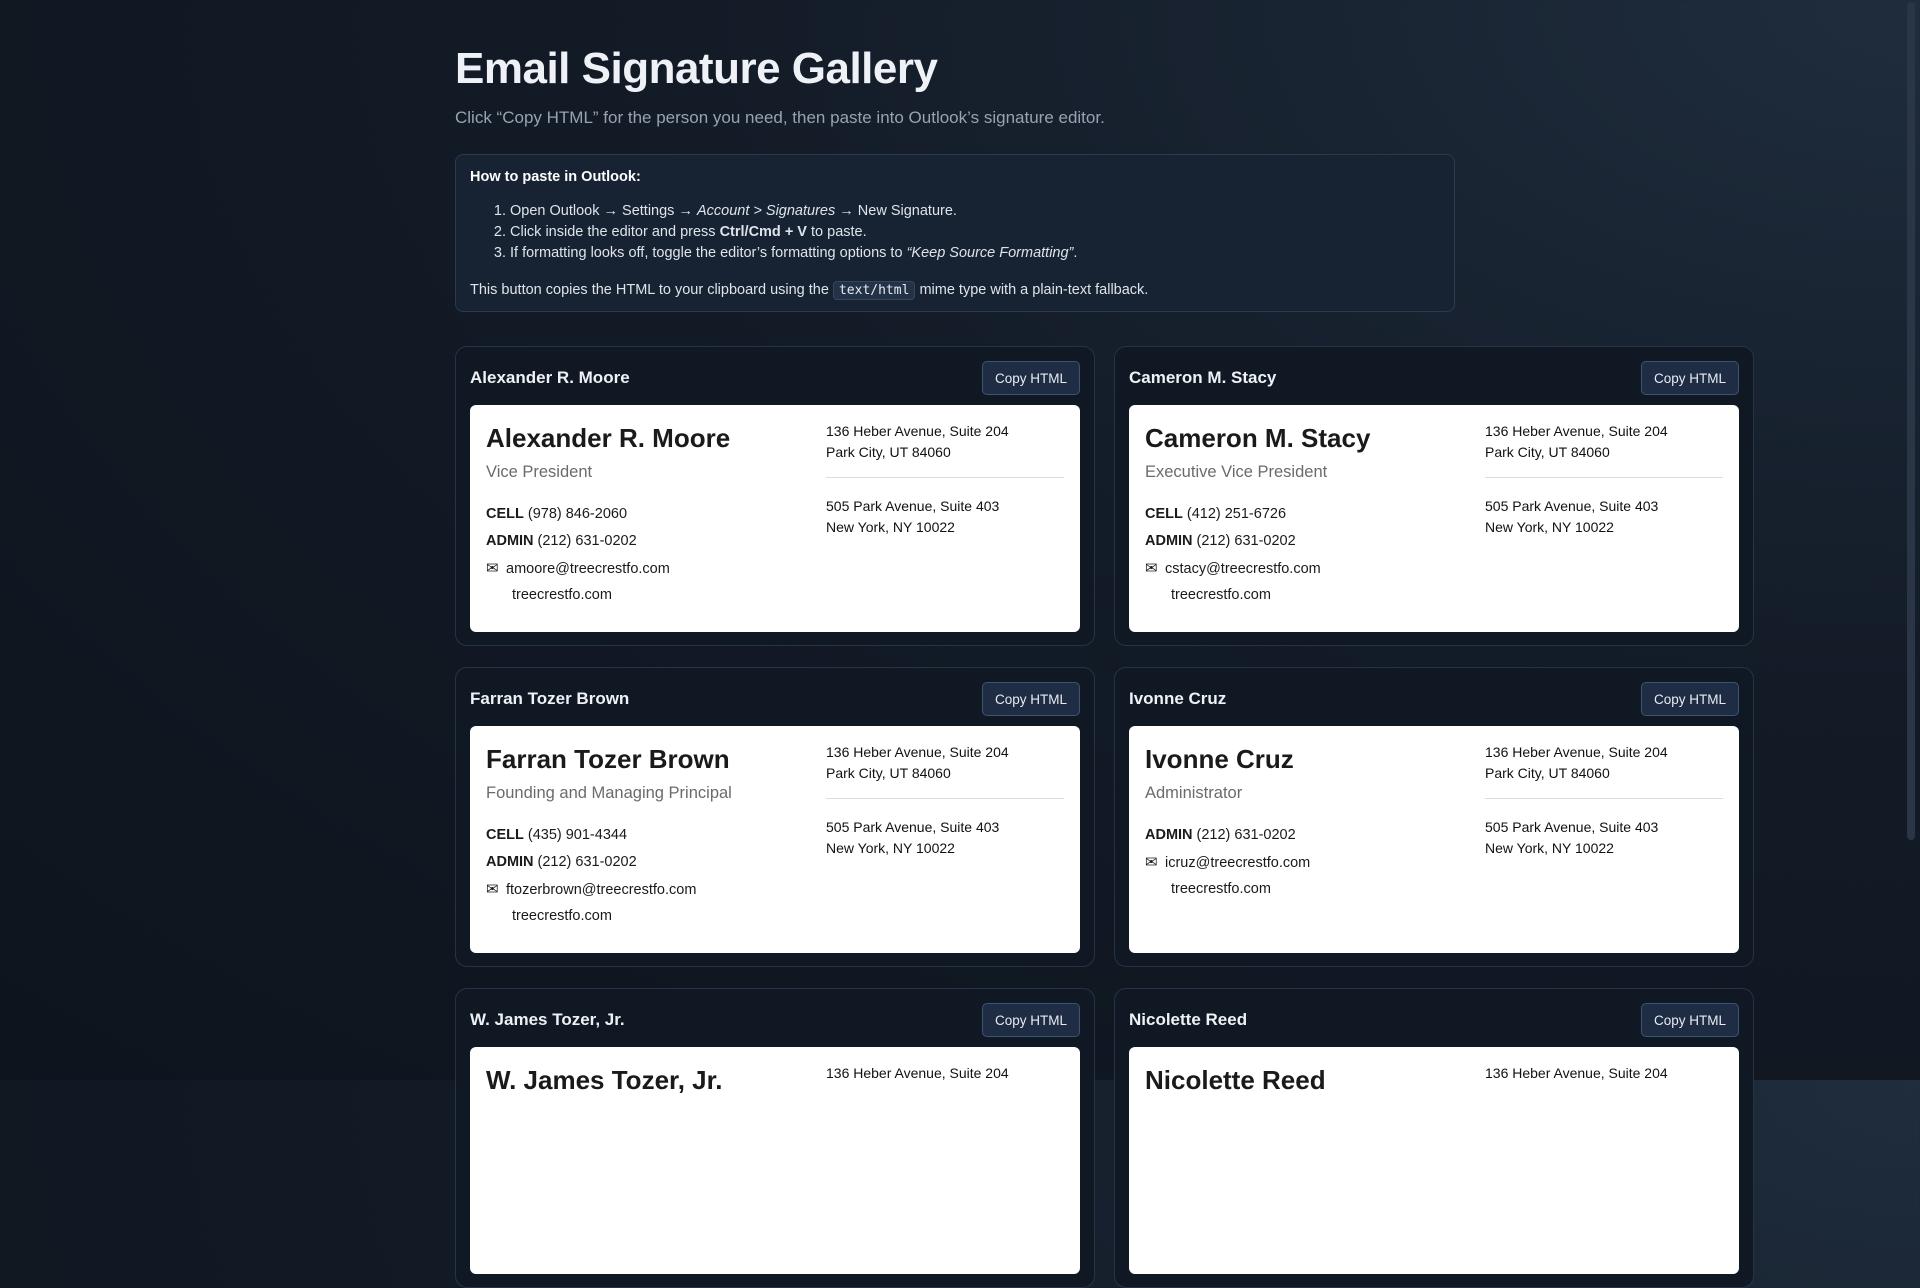  I want to click on card-header: Alexander R. Moore Copy HTML, so click(775, 378).